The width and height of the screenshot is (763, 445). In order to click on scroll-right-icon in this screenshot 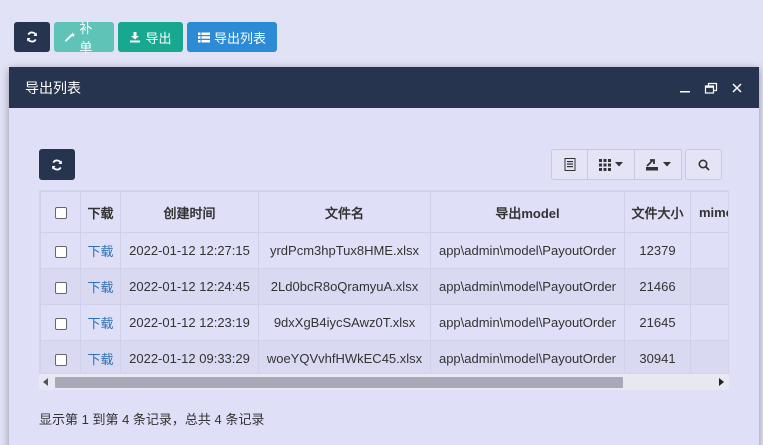, I will do `click(721, 382)`.